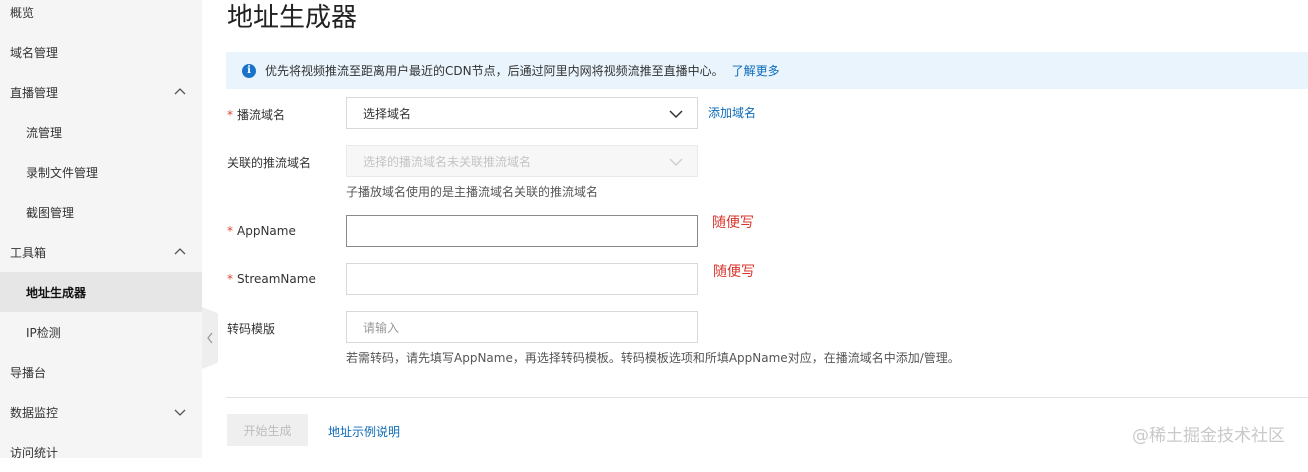 The height and width of the screenshot is (472, 1308). Describe the element at coordinates (50, 212) in the screenshot. I see `sidebar-item-label: 截图管理` at that location.